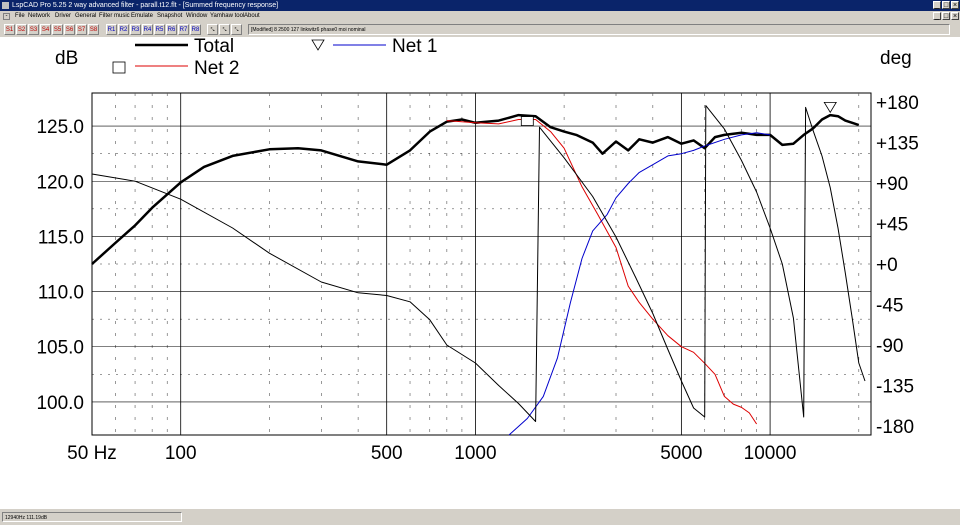 The image size is (960, 525). Describe the element at coordinates (770, 453) in the screenshot. I see `x-tick-label: 10000` at that location.